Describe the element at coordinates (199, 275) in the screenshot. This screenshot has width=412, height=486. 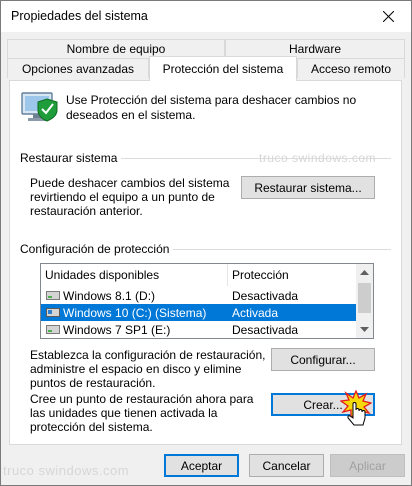
I see `list-header: Unidades disponibles Protección` at that location.